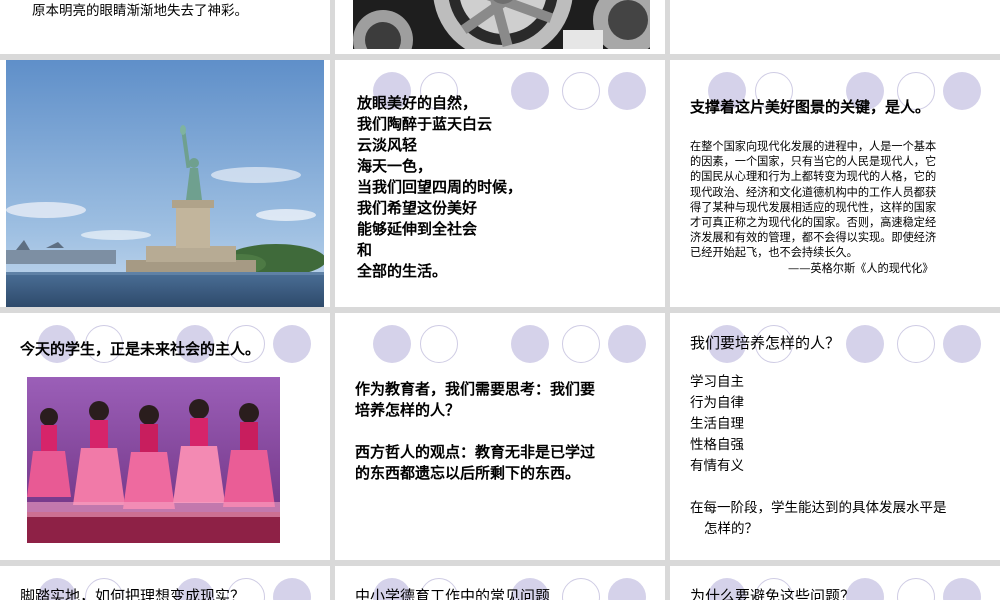 This screenshot has width=1000, height=600. I want to click on slide-9-list: 学习自主 行为自律 生活自理 性格自强 有情有义, so click(717, 424).